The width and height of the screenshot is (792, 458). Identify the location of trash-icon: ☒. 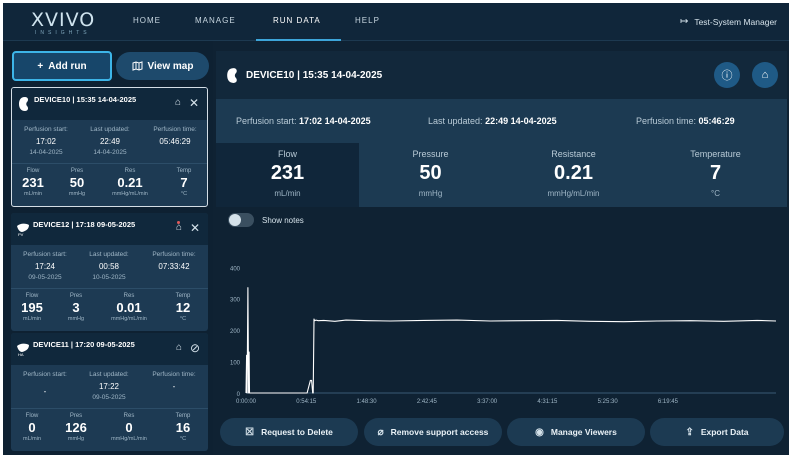
(250, 432).